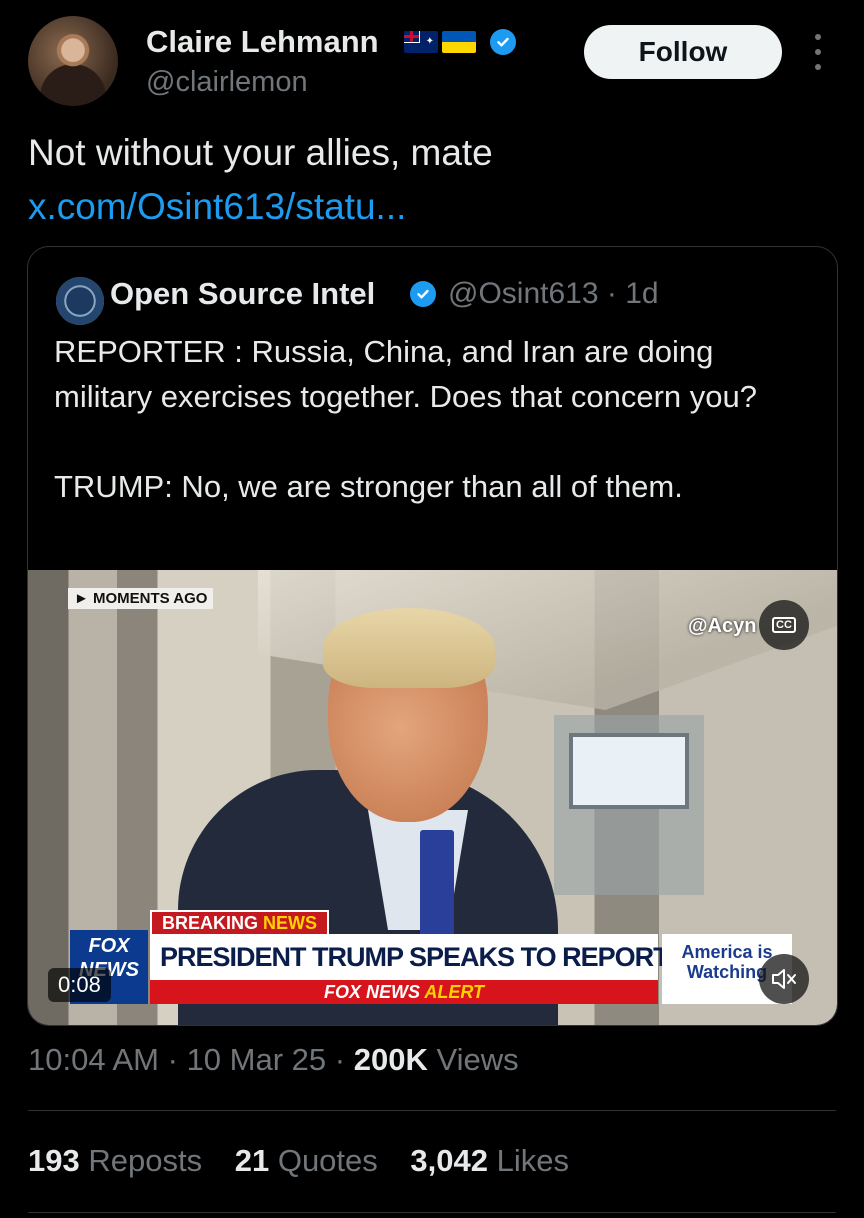  What do you see at coordinates (459, 42) in the screenshot?
I see `ukraine-flag-icon` at bounding box center [459, 42].